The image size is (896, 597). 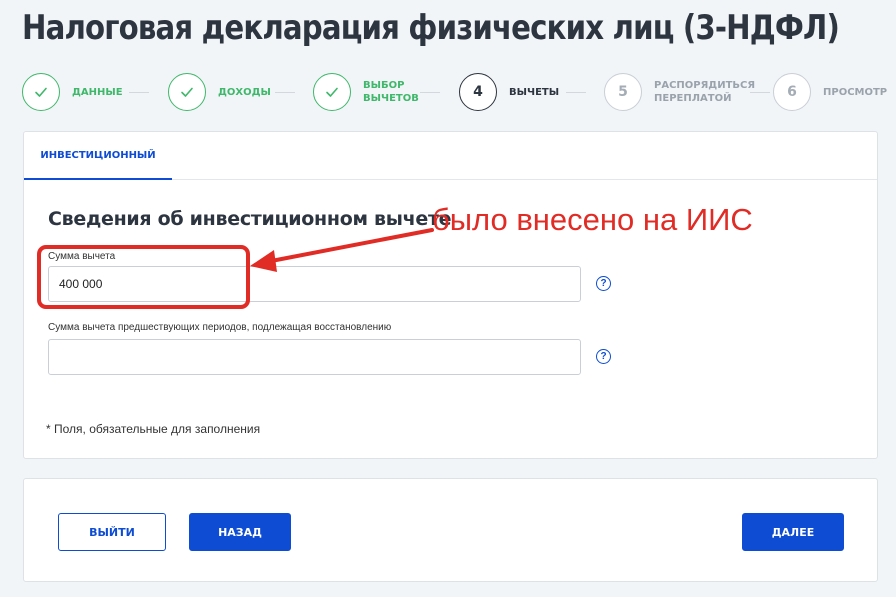 What do you see at coordinates (153, 429) in the screenshot?
I see `required-fields-note: * Поля, обязательные для заполнения` at bounding box center [153, 429].